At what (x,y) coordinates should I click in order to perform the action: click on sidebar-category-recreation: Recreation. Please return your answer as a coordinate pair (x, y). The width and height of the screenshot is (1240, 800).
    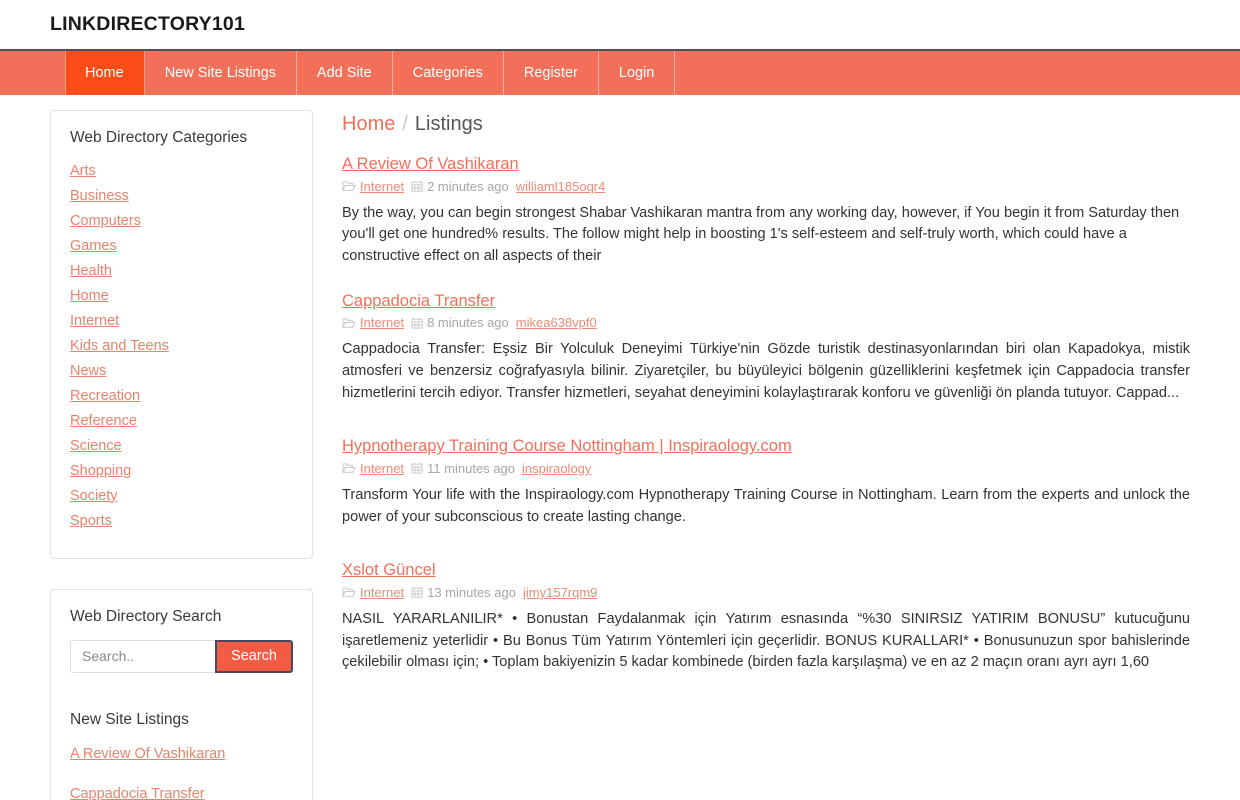
    Looking at the image, I should click on (105, 396).